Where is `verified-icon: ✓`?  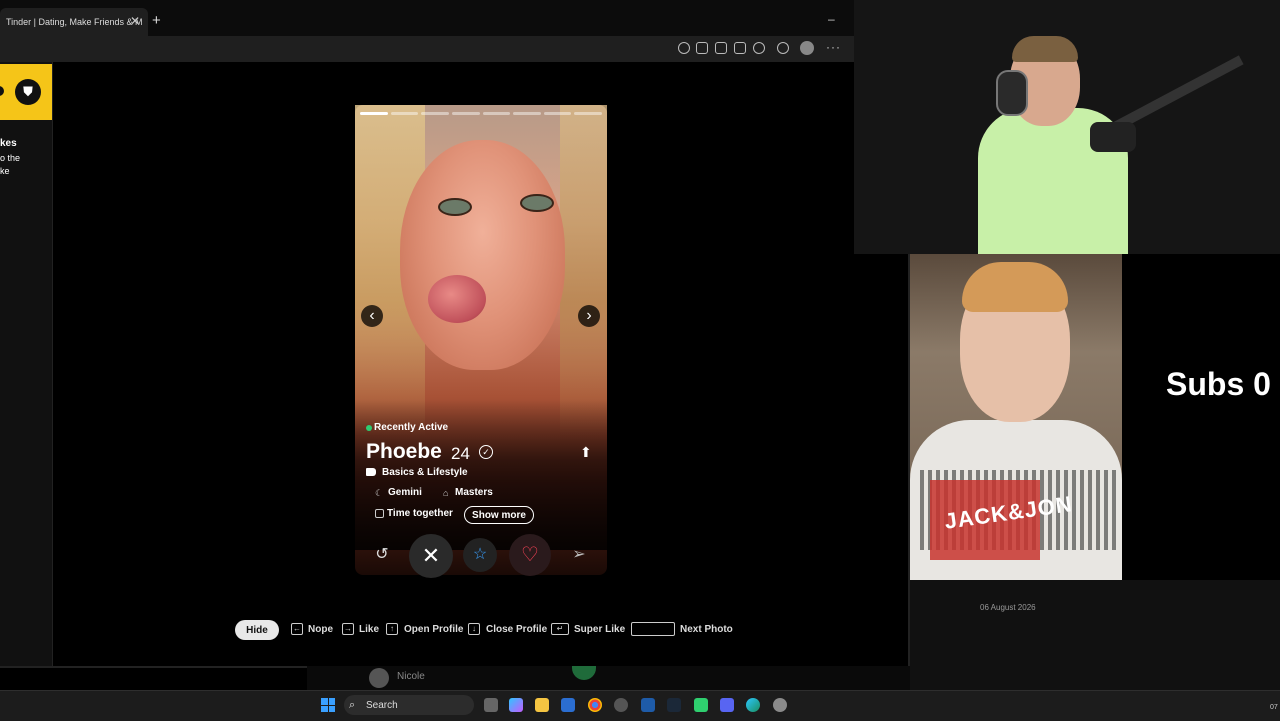 verified-icon: ✓ is located at coordinates (486, 452).